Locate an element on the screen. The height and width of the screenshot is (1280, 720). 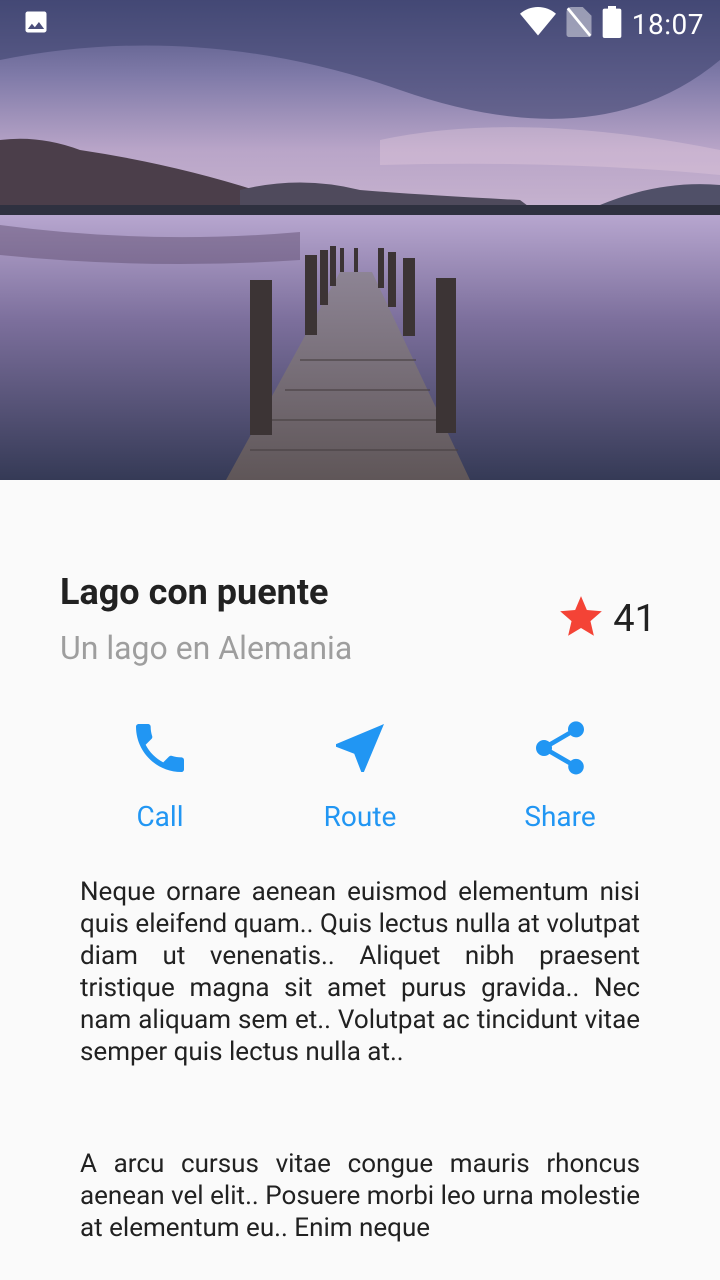
rating-count: 41 is located at coordinates (634, 619).